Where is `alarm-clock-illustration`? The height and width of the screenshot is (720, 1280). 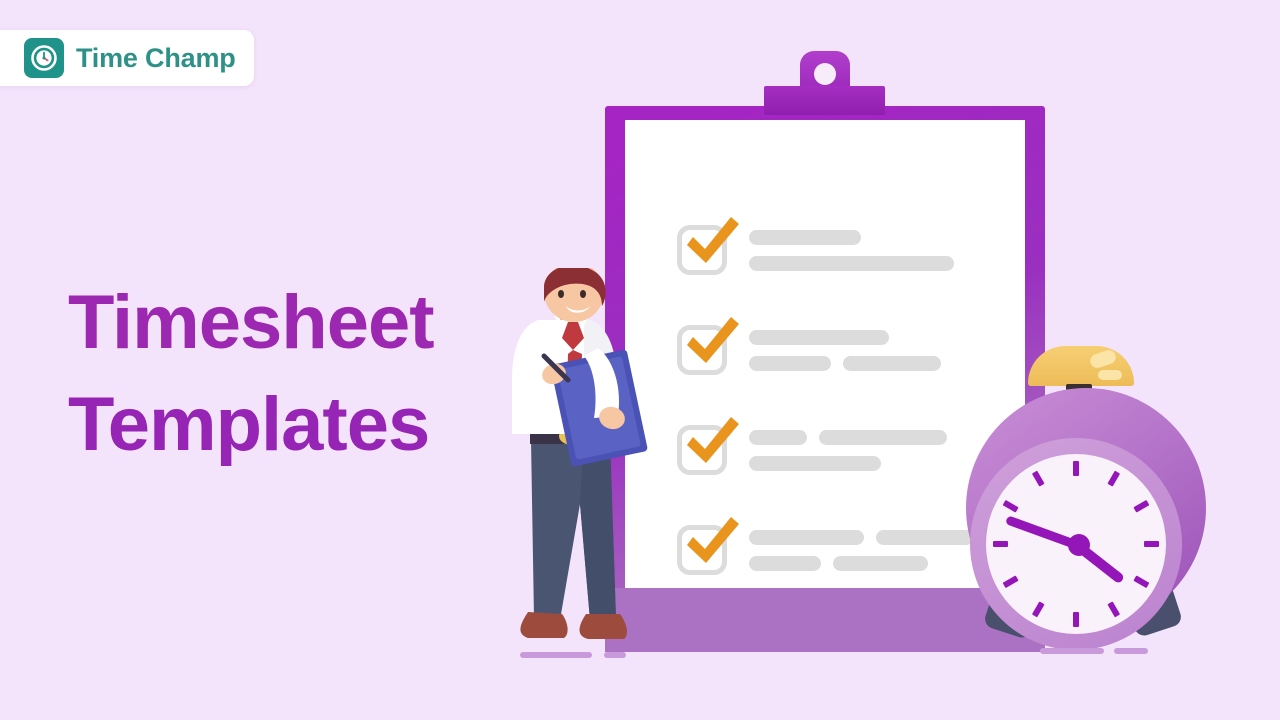 alarm-clock-illustration is located at coordinates (1085, 495).